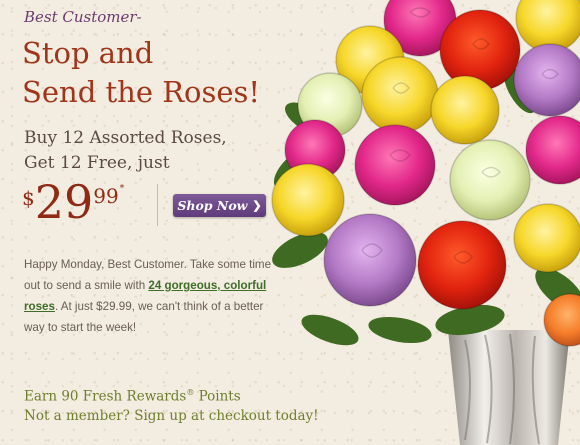 This screenshot has width=580, height=445. Describe the element at coordinates (217, 396) in the screenshot. I see `rewards-points-text: Points` at that location.